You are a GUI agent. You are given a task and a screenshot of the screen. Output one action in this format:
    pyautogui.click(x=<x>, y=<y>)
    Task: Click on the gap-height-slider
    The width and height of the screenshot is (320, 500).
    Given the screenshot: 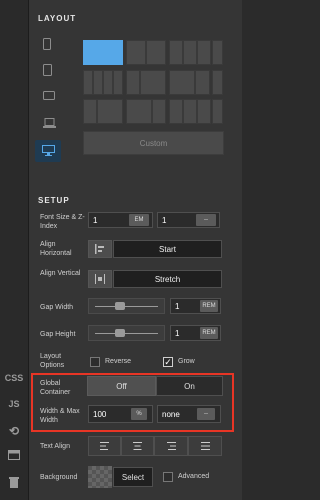 What is the action you would take?
    pyautogui.click(x=126, y=333)
    